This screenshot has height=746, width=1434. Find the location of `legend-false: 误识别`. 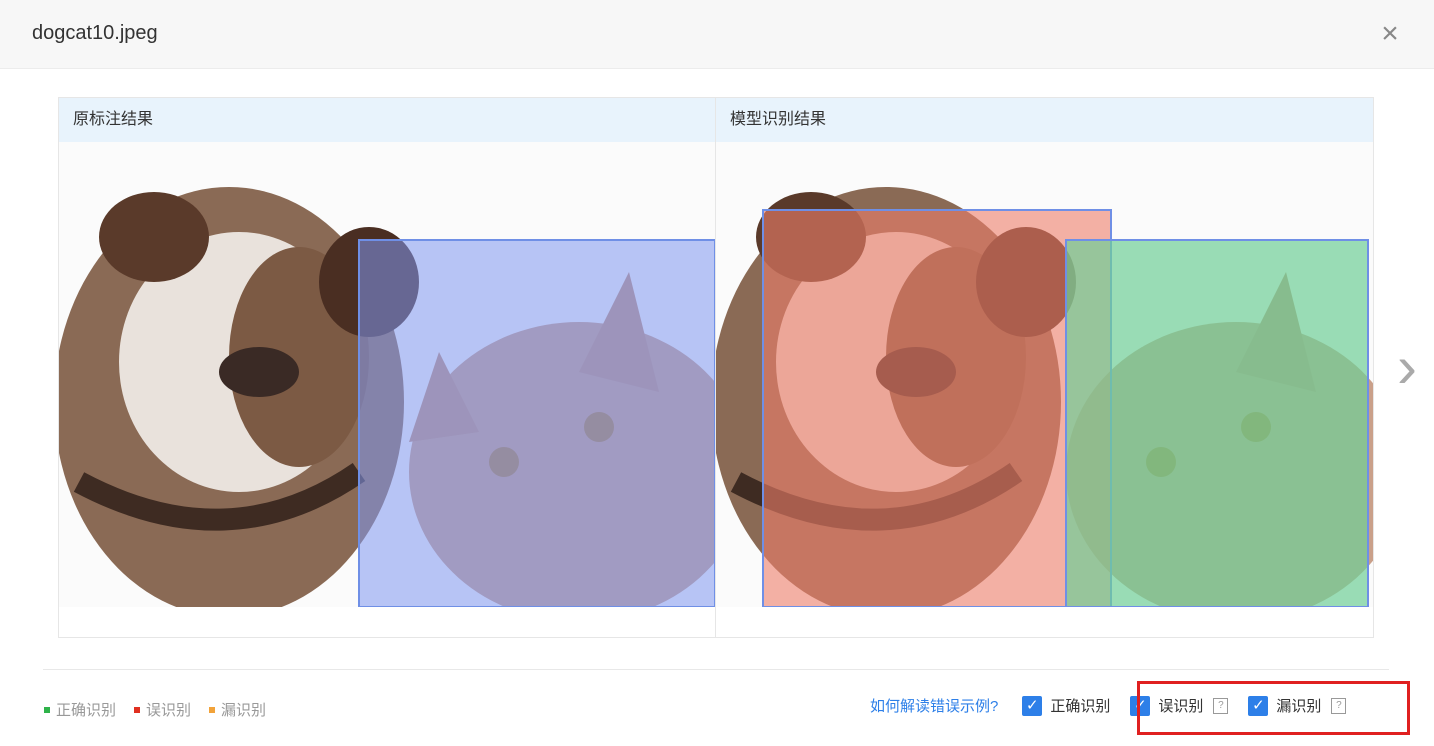

legend-false: 误识别 is located at coordinates (162, 709).